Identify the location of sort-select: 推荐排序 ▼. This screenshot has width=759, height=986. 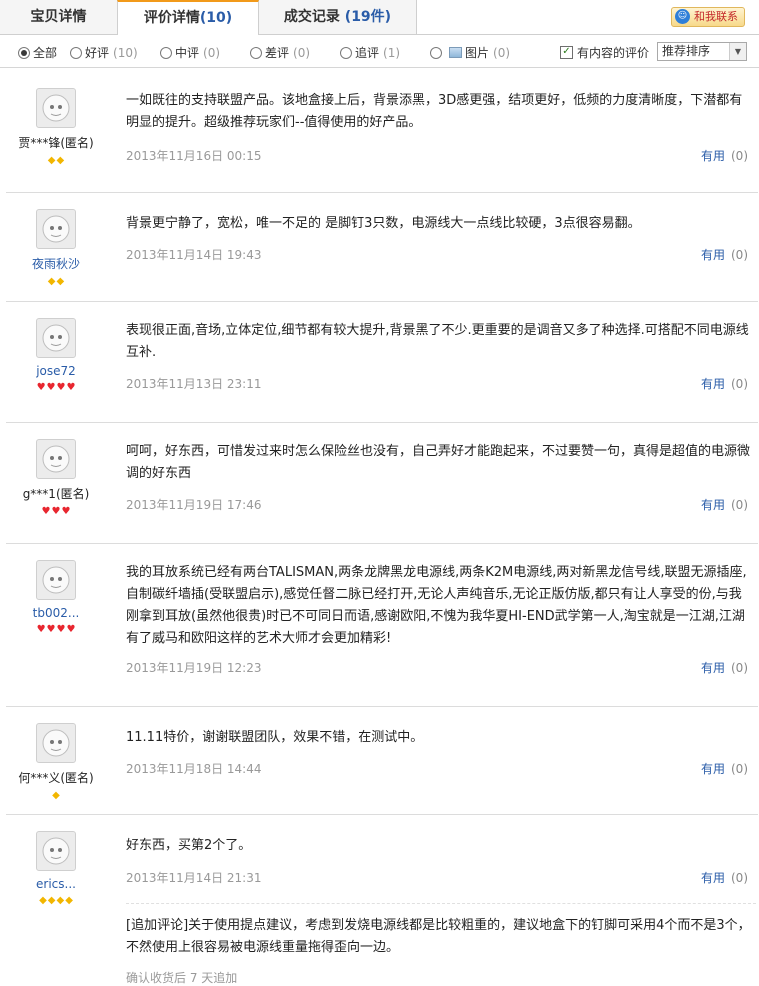
(702, 51).